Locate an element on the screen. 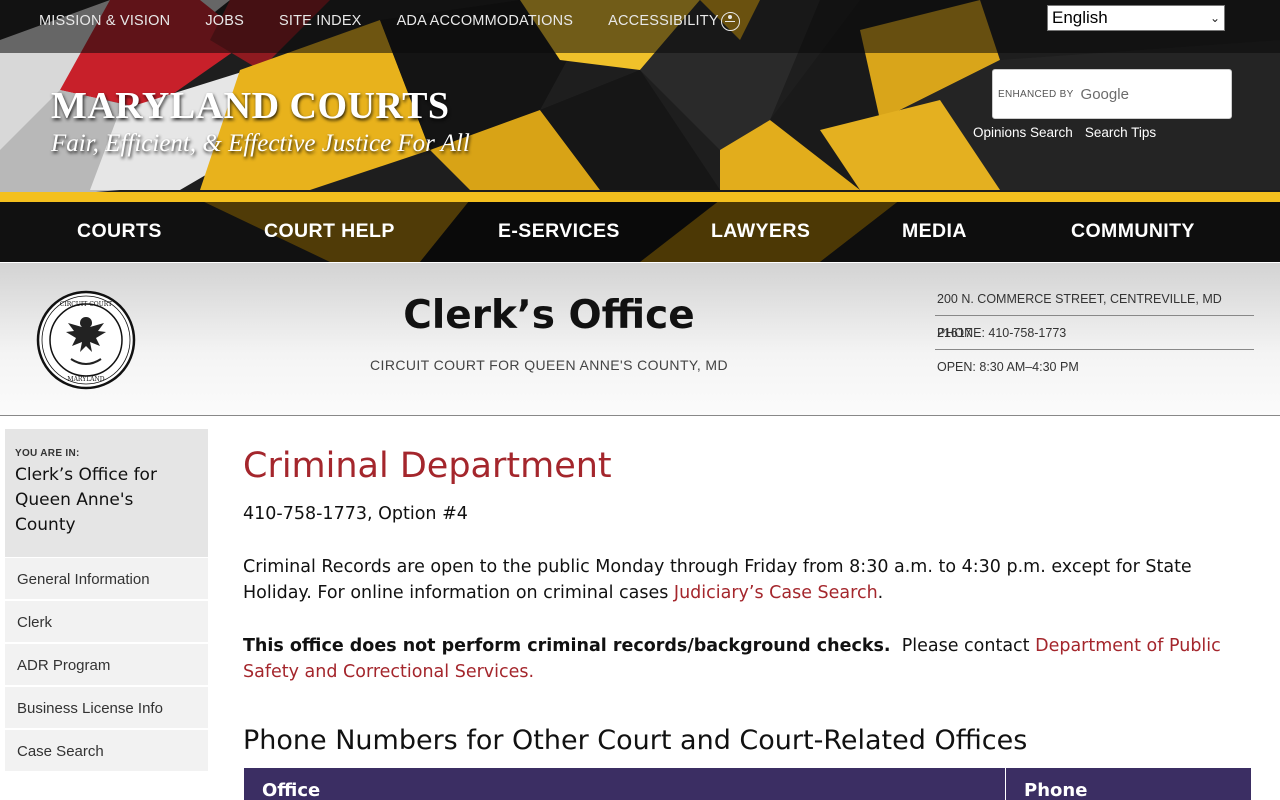  nav-court-help: COURT HELP is located at coordinates (329, 231).